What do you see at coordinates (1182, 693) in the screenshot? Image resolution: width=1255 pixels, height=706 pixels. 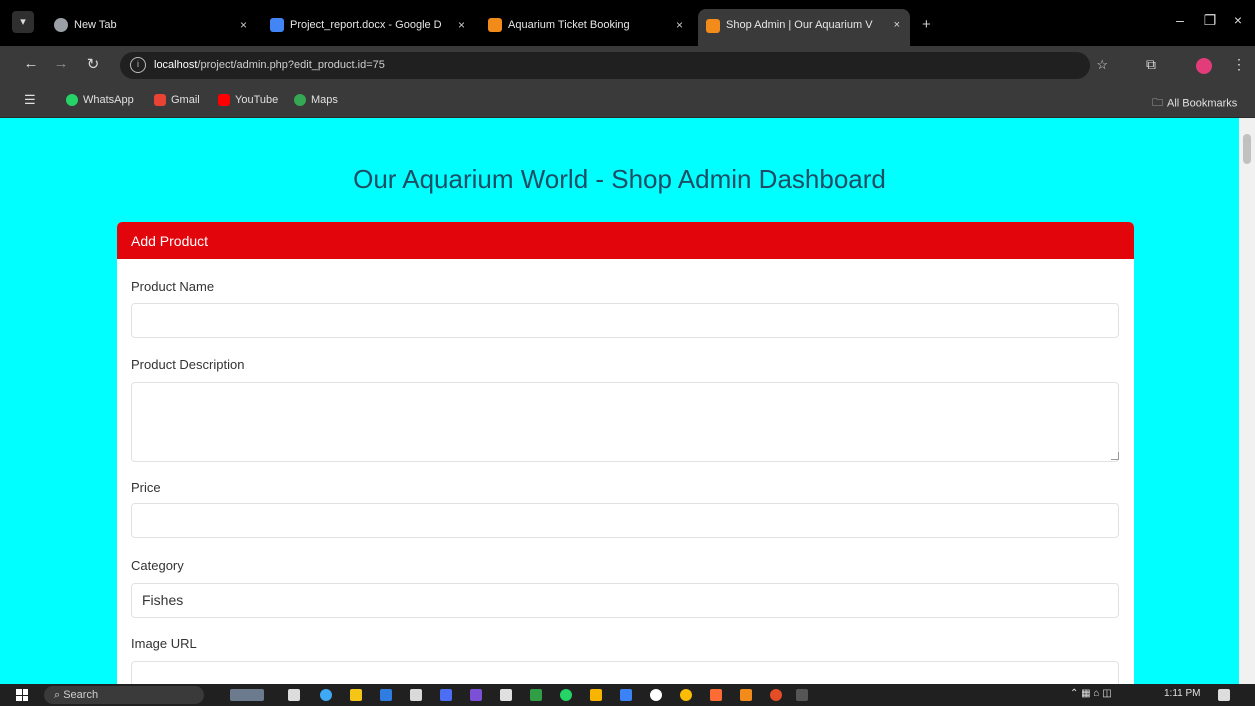 I see `clock: 1:11 PM` at bounding box center [1182, 693].